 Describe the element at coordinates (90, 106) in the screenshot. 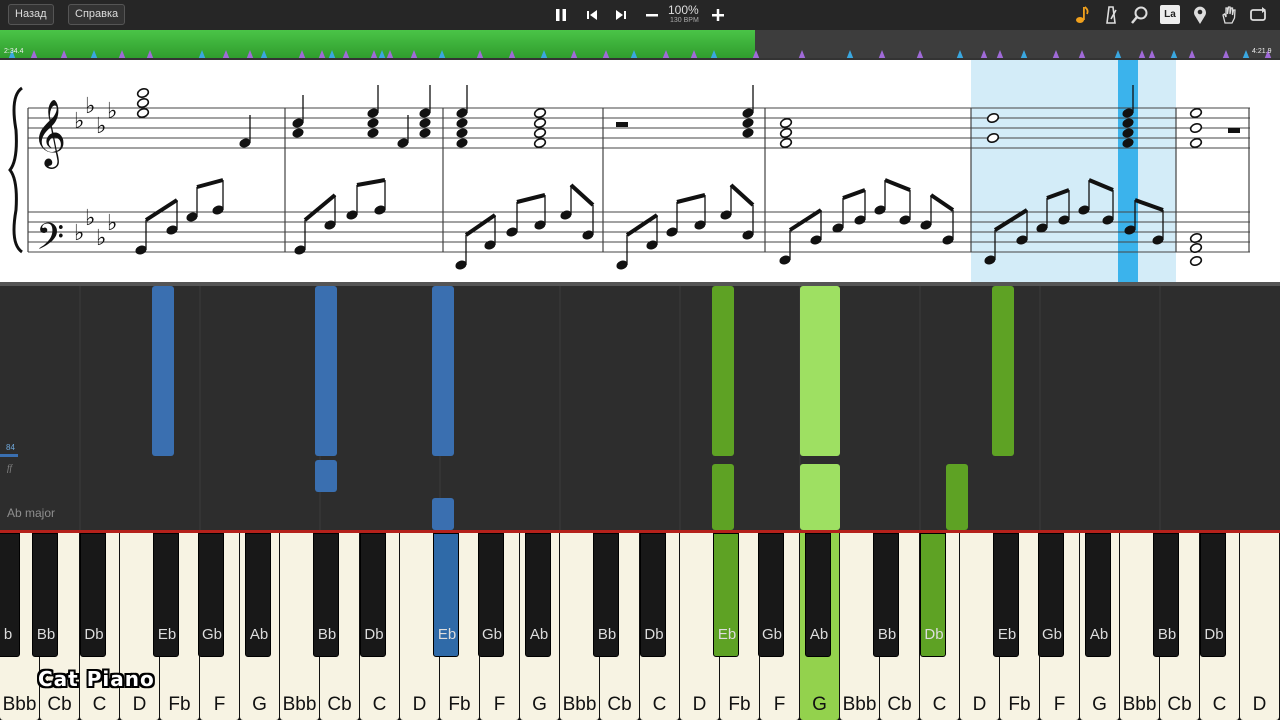

I see `flat-icon: ♭` at that location.